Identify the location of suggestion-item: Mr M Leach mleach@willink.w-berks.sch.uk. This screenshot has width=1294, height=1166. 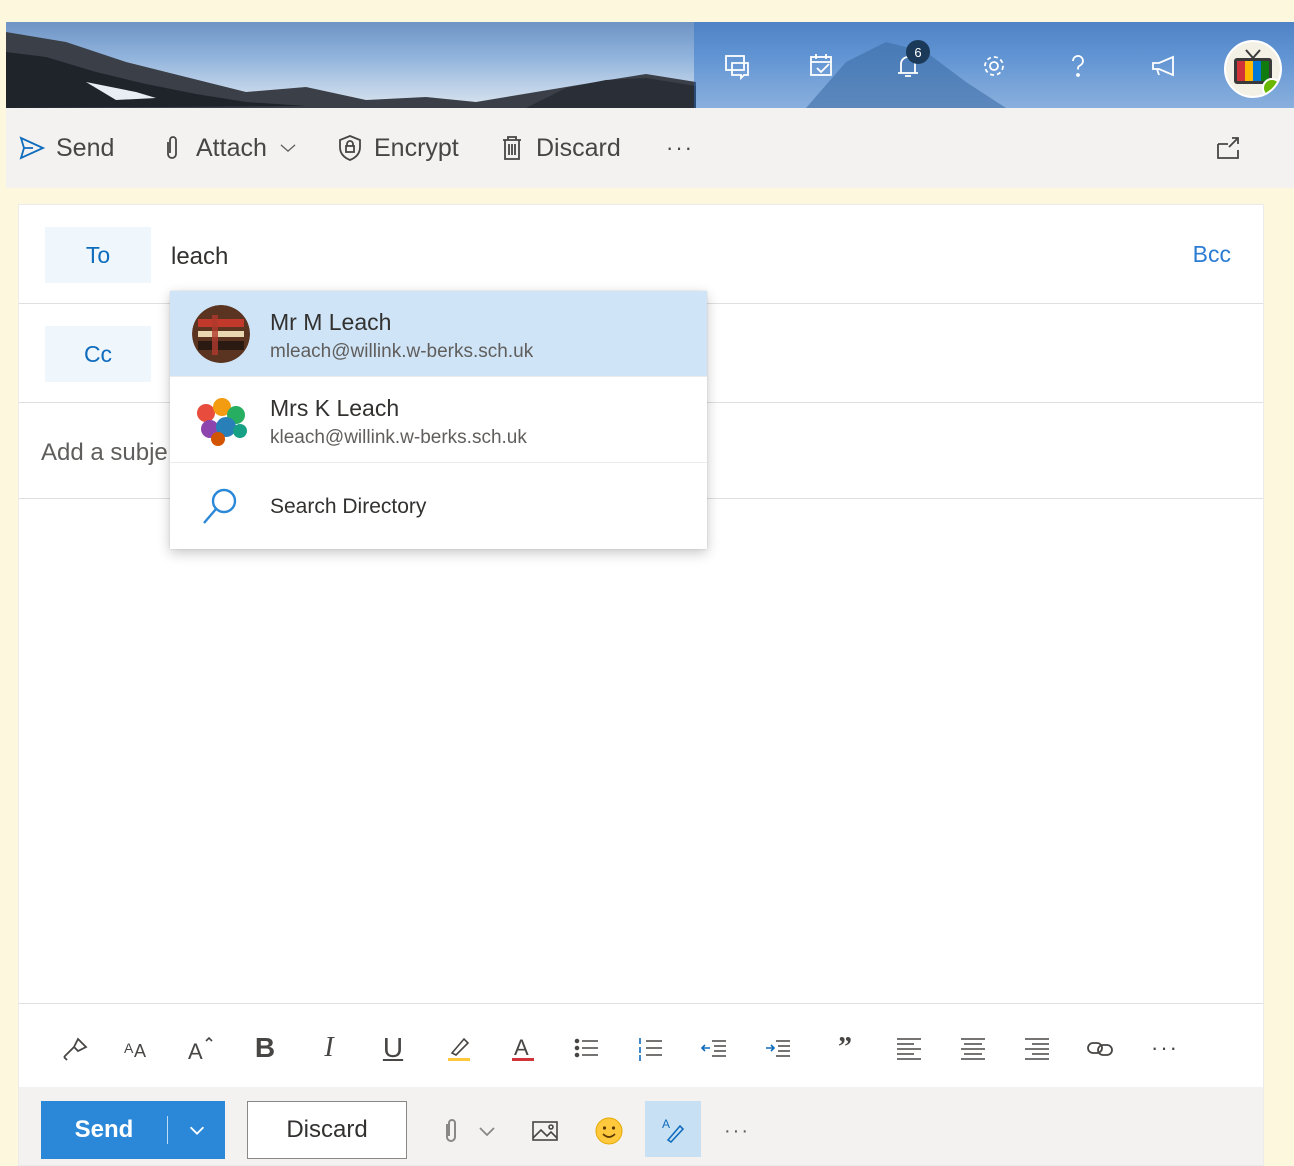
(438, 334).